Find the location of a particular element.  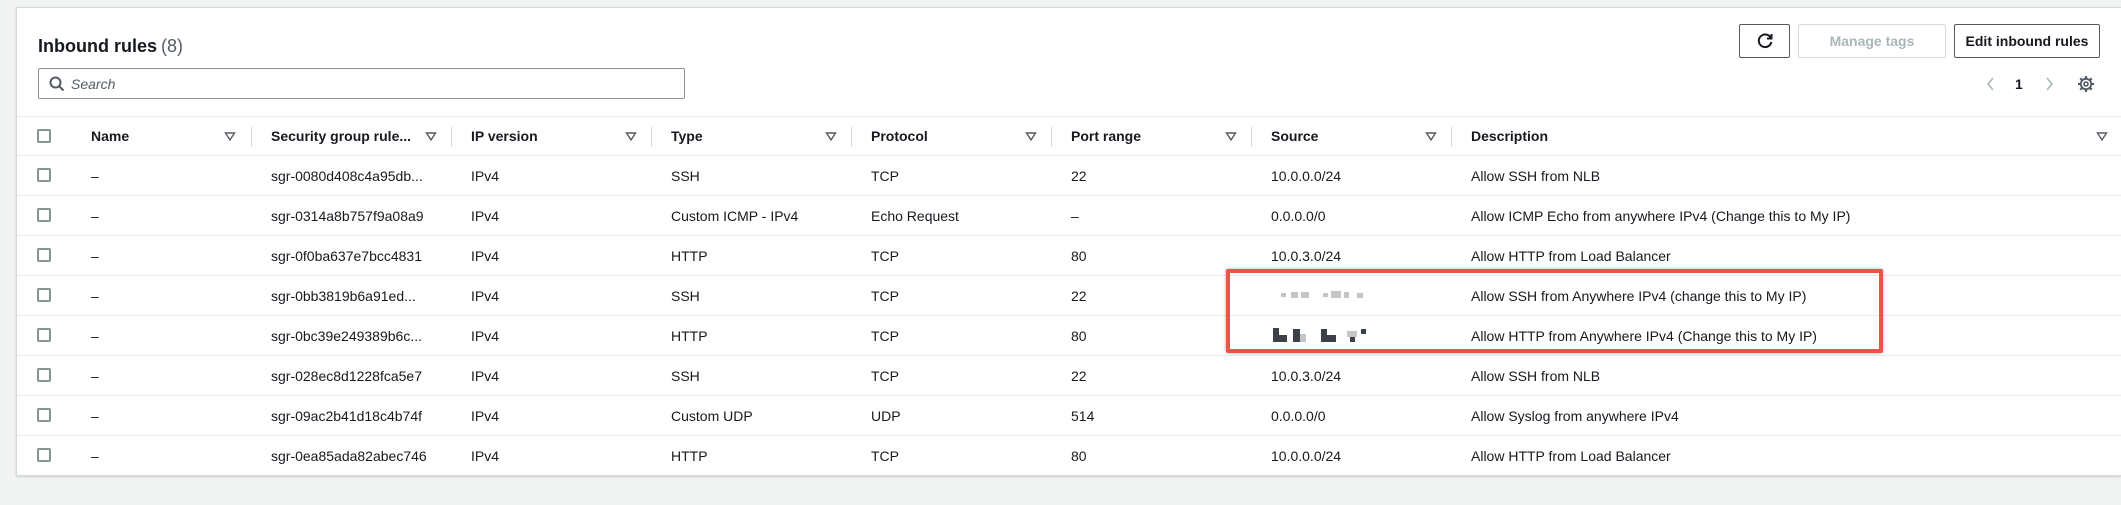

refresh-button is located at coordinates (1764, 41).